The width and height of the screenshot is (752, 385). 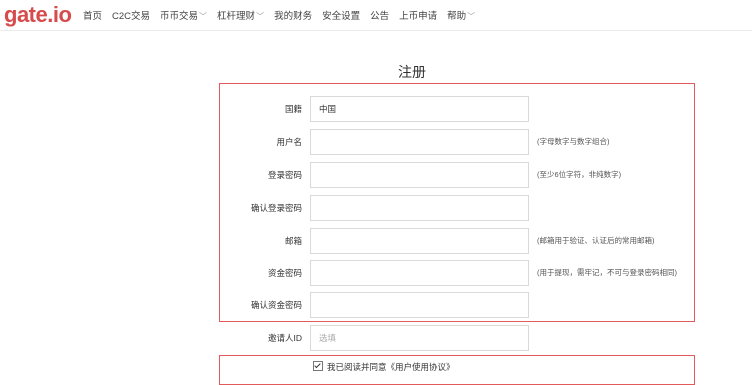 I want to click on username-input, so click(x=419, y=142).